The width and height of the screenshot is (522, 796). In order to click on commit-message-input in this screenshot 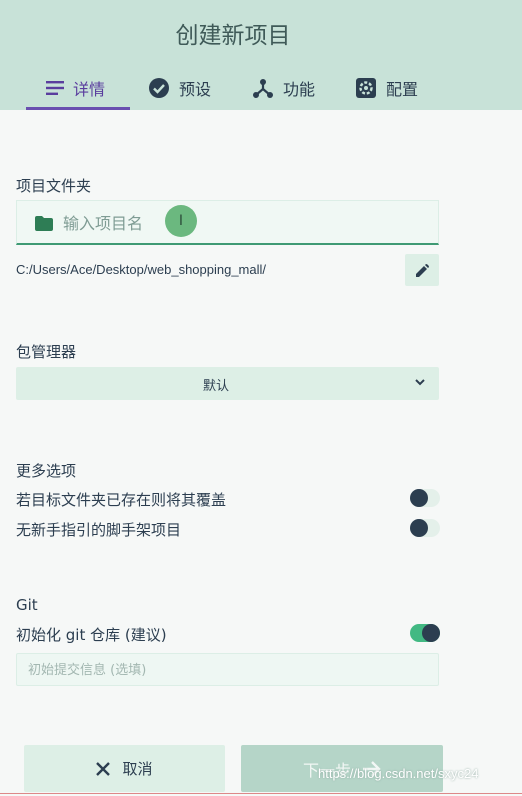, I will do `click(228, 670)`.